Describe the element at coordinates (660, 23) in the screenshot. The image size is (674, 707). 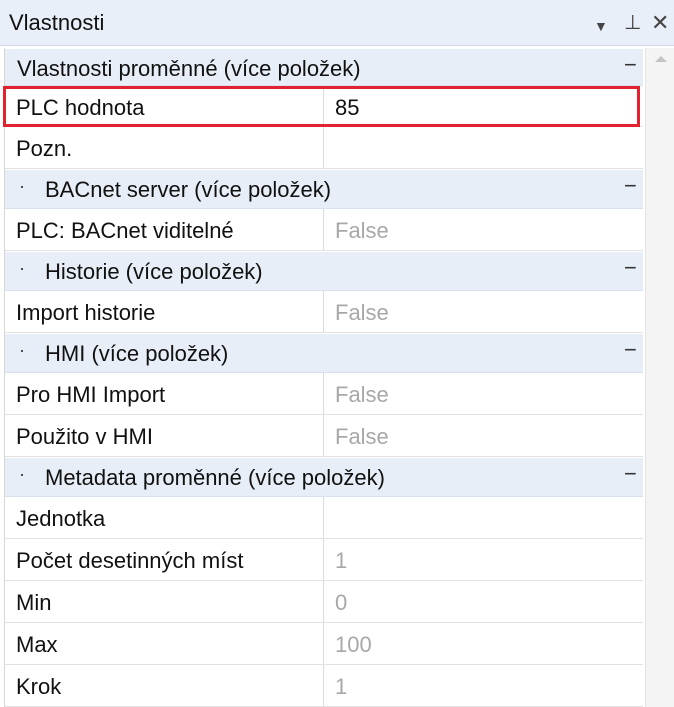
I see `close-icon: ✕` at that location.